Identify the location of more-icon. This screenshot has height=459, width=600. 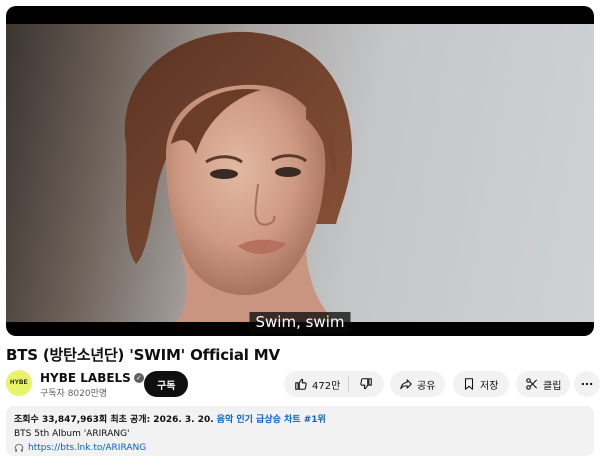
(587, 384).